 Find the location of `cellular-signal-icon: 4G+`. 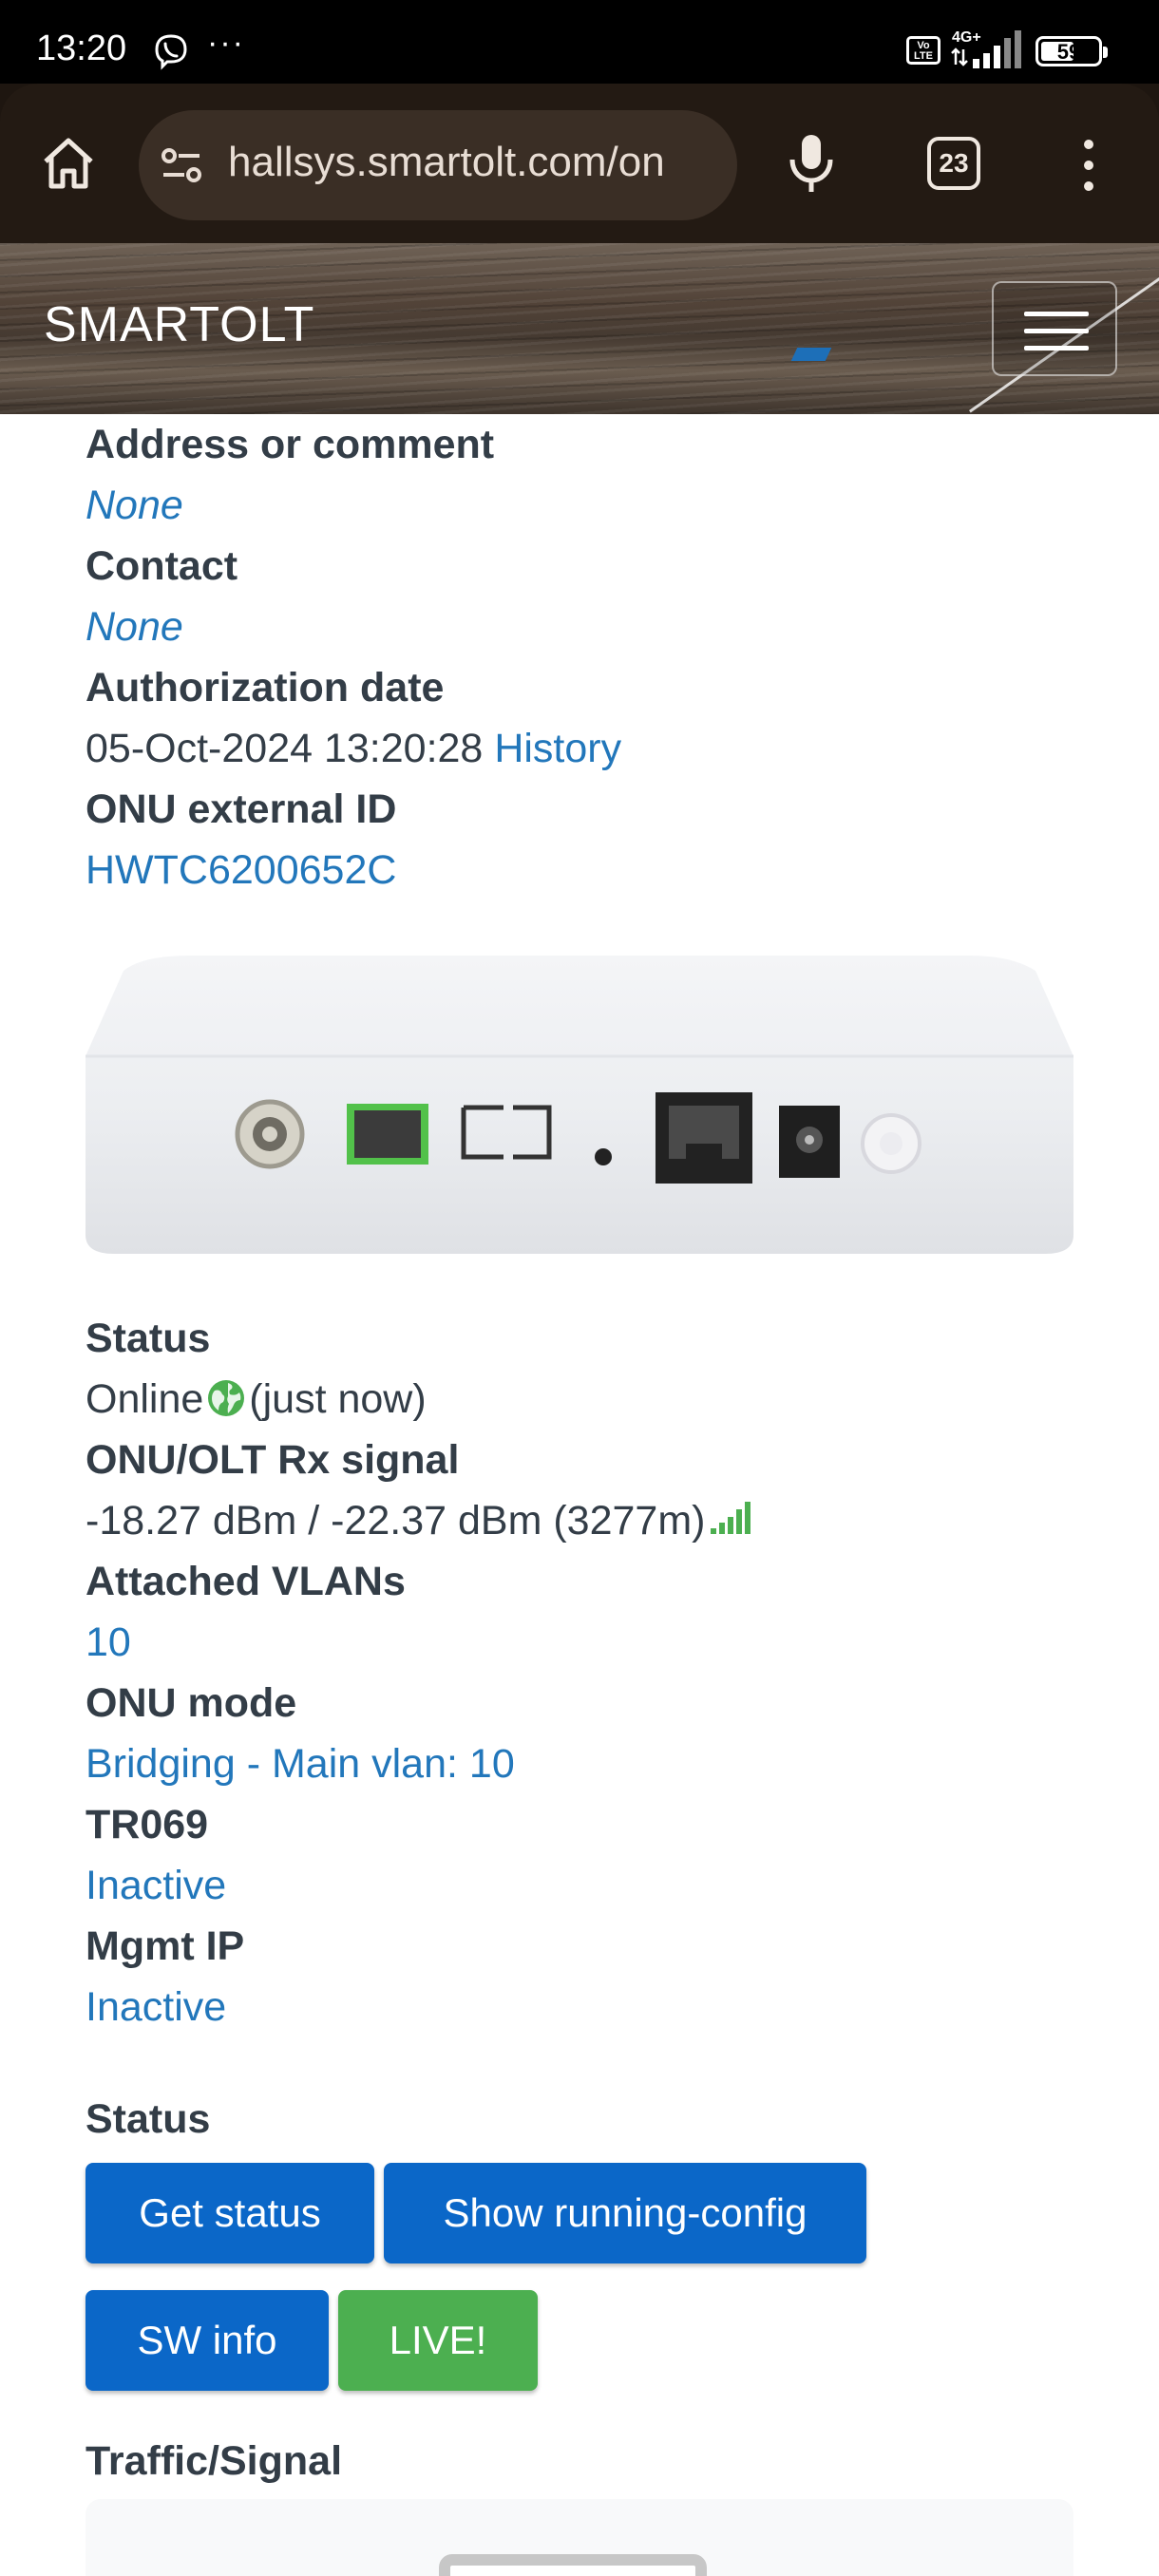

cellular-signal-icon: 4G+ is located at coordinates (986, 48).